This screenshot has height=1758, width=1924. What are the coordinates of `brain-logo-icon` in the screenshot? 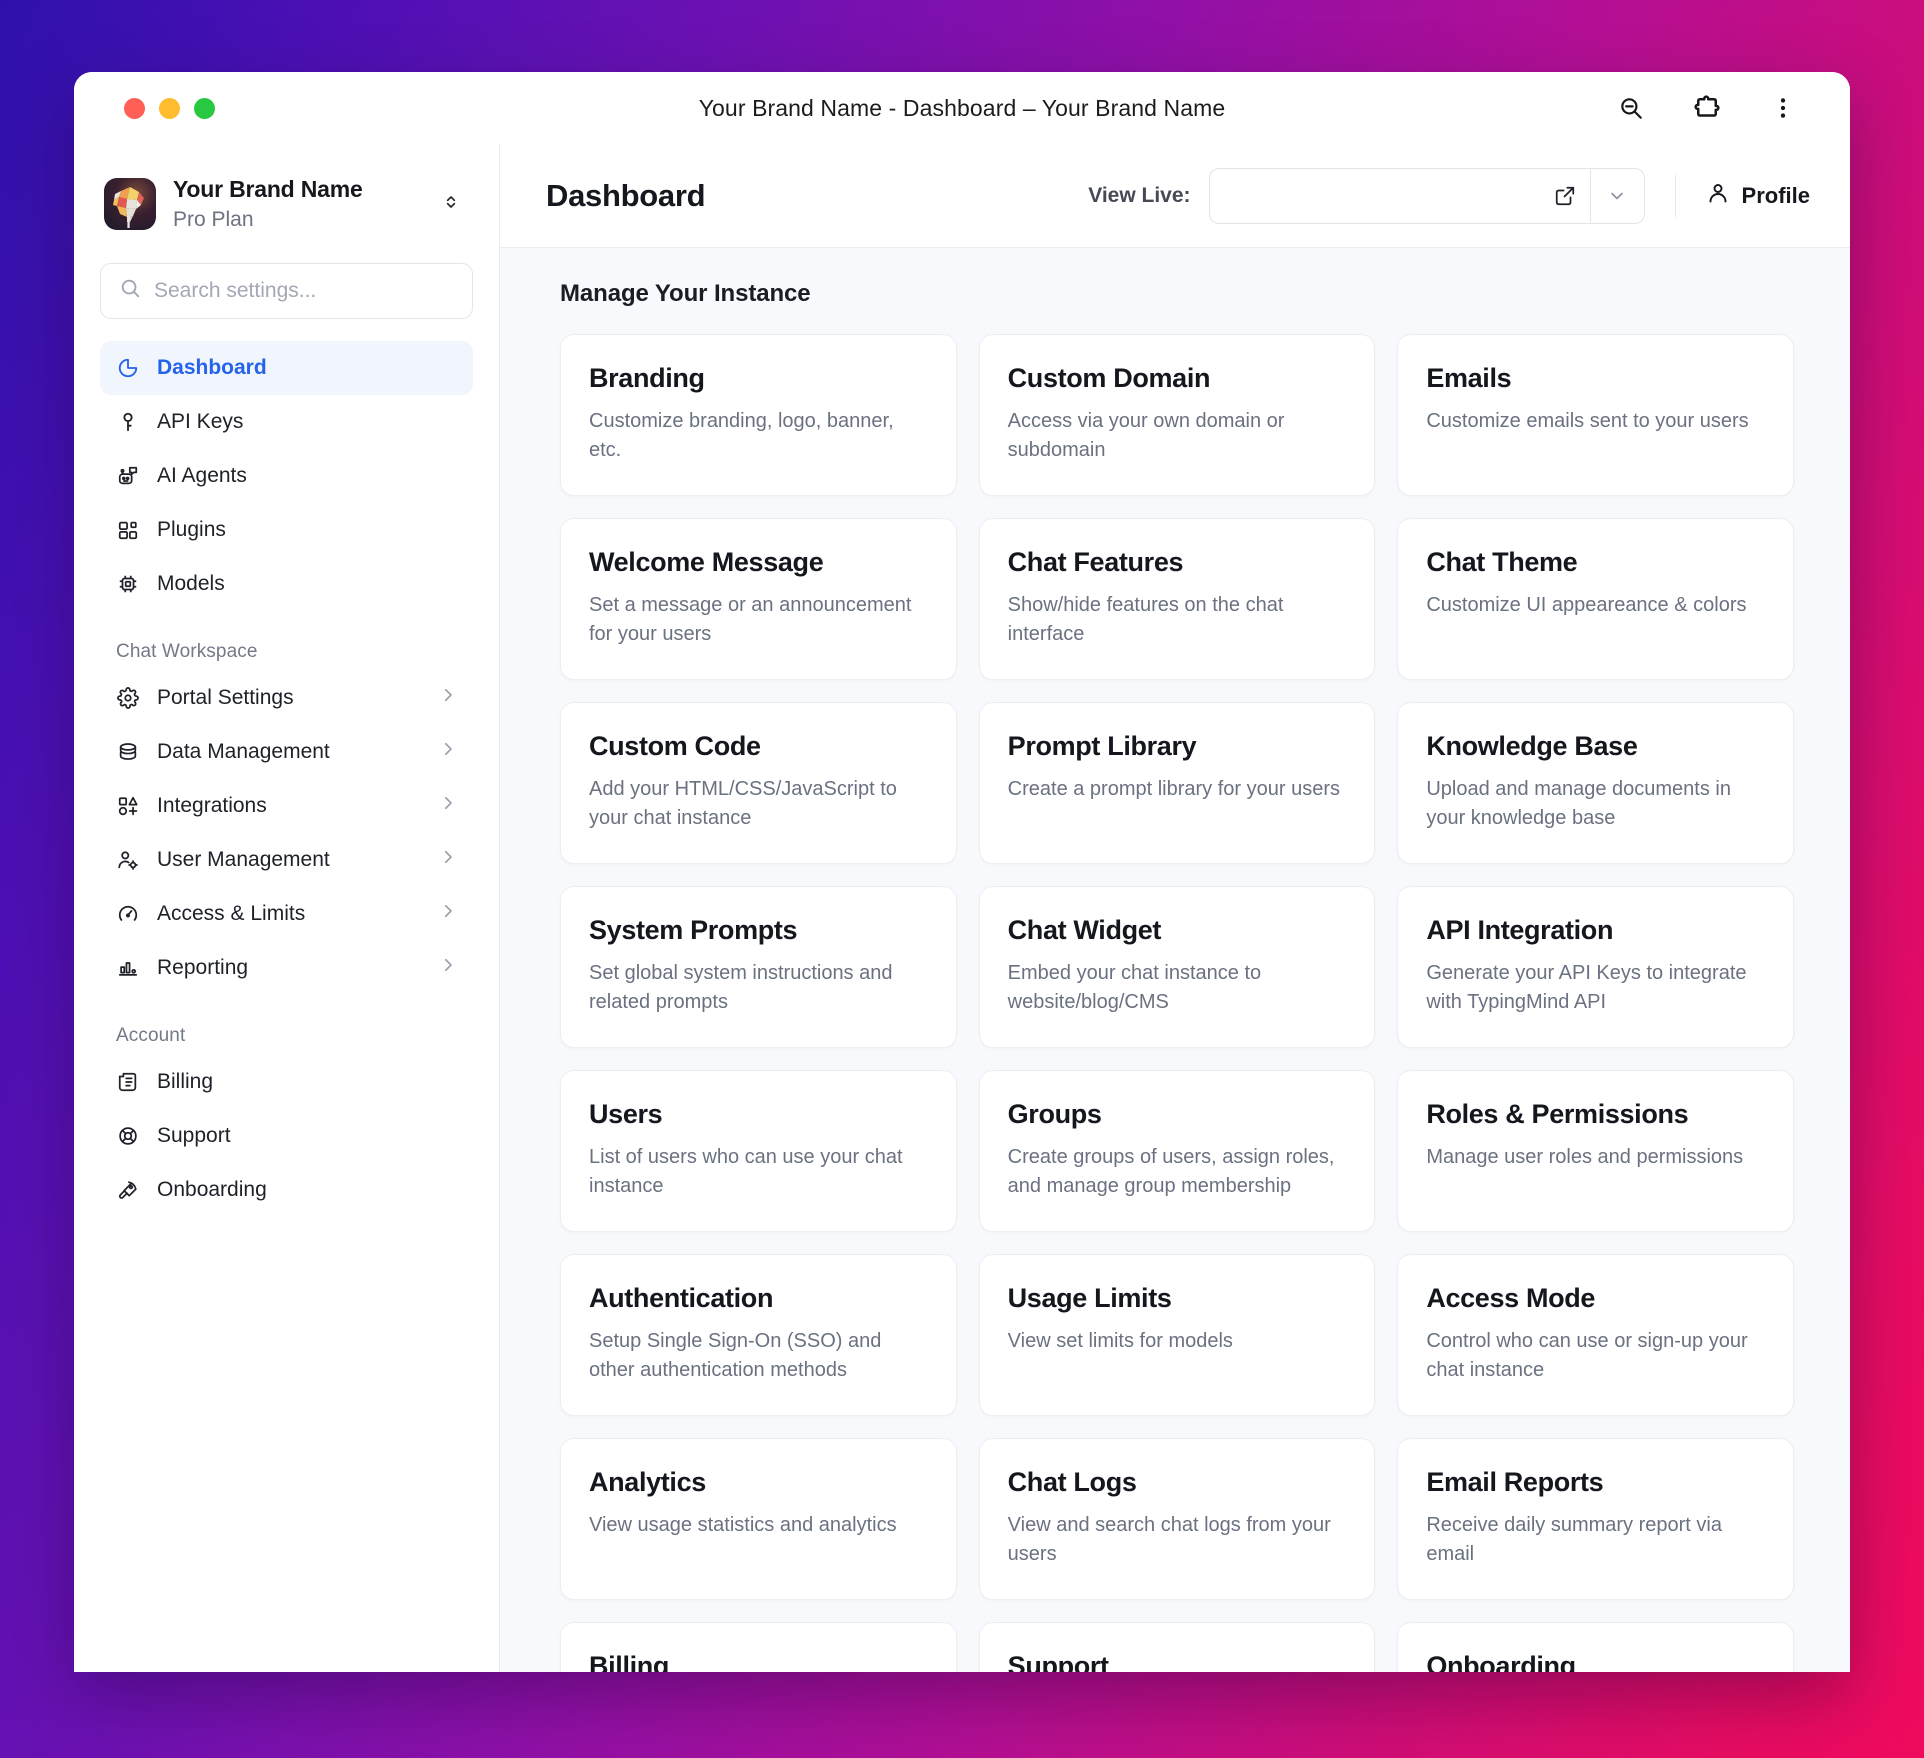 It's located at (130, 204).